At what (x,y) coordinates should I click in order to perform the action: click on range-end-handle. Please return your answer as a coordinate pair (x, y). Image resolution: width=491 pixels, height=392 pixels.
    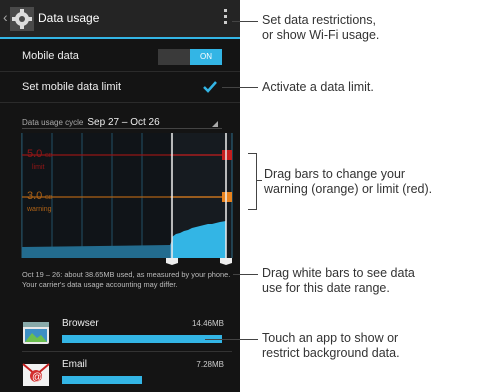
    Looking at the image, I should click on (226, 261).